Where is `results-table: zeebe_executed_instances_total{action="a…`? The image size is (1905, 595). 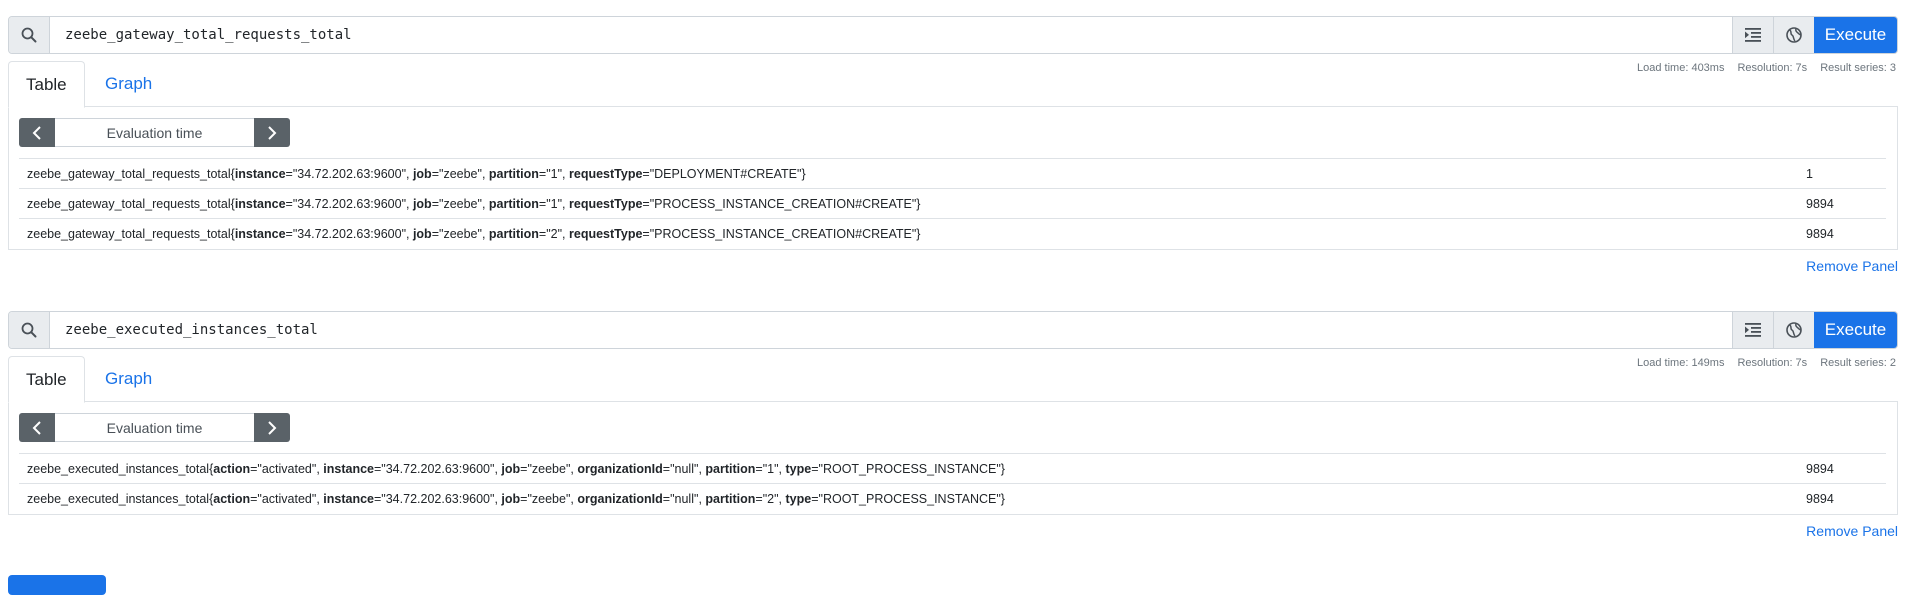
results-table: zeebe_executed_instances_total{action="a… is located at coordinates (952, 483).